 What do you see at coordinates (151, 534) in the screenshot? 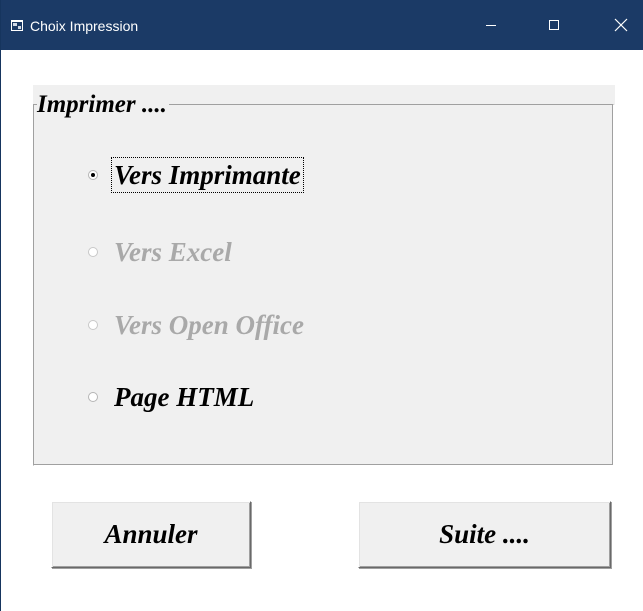
I see `cancel-button: Annuler` at bounding box center [151, 534].